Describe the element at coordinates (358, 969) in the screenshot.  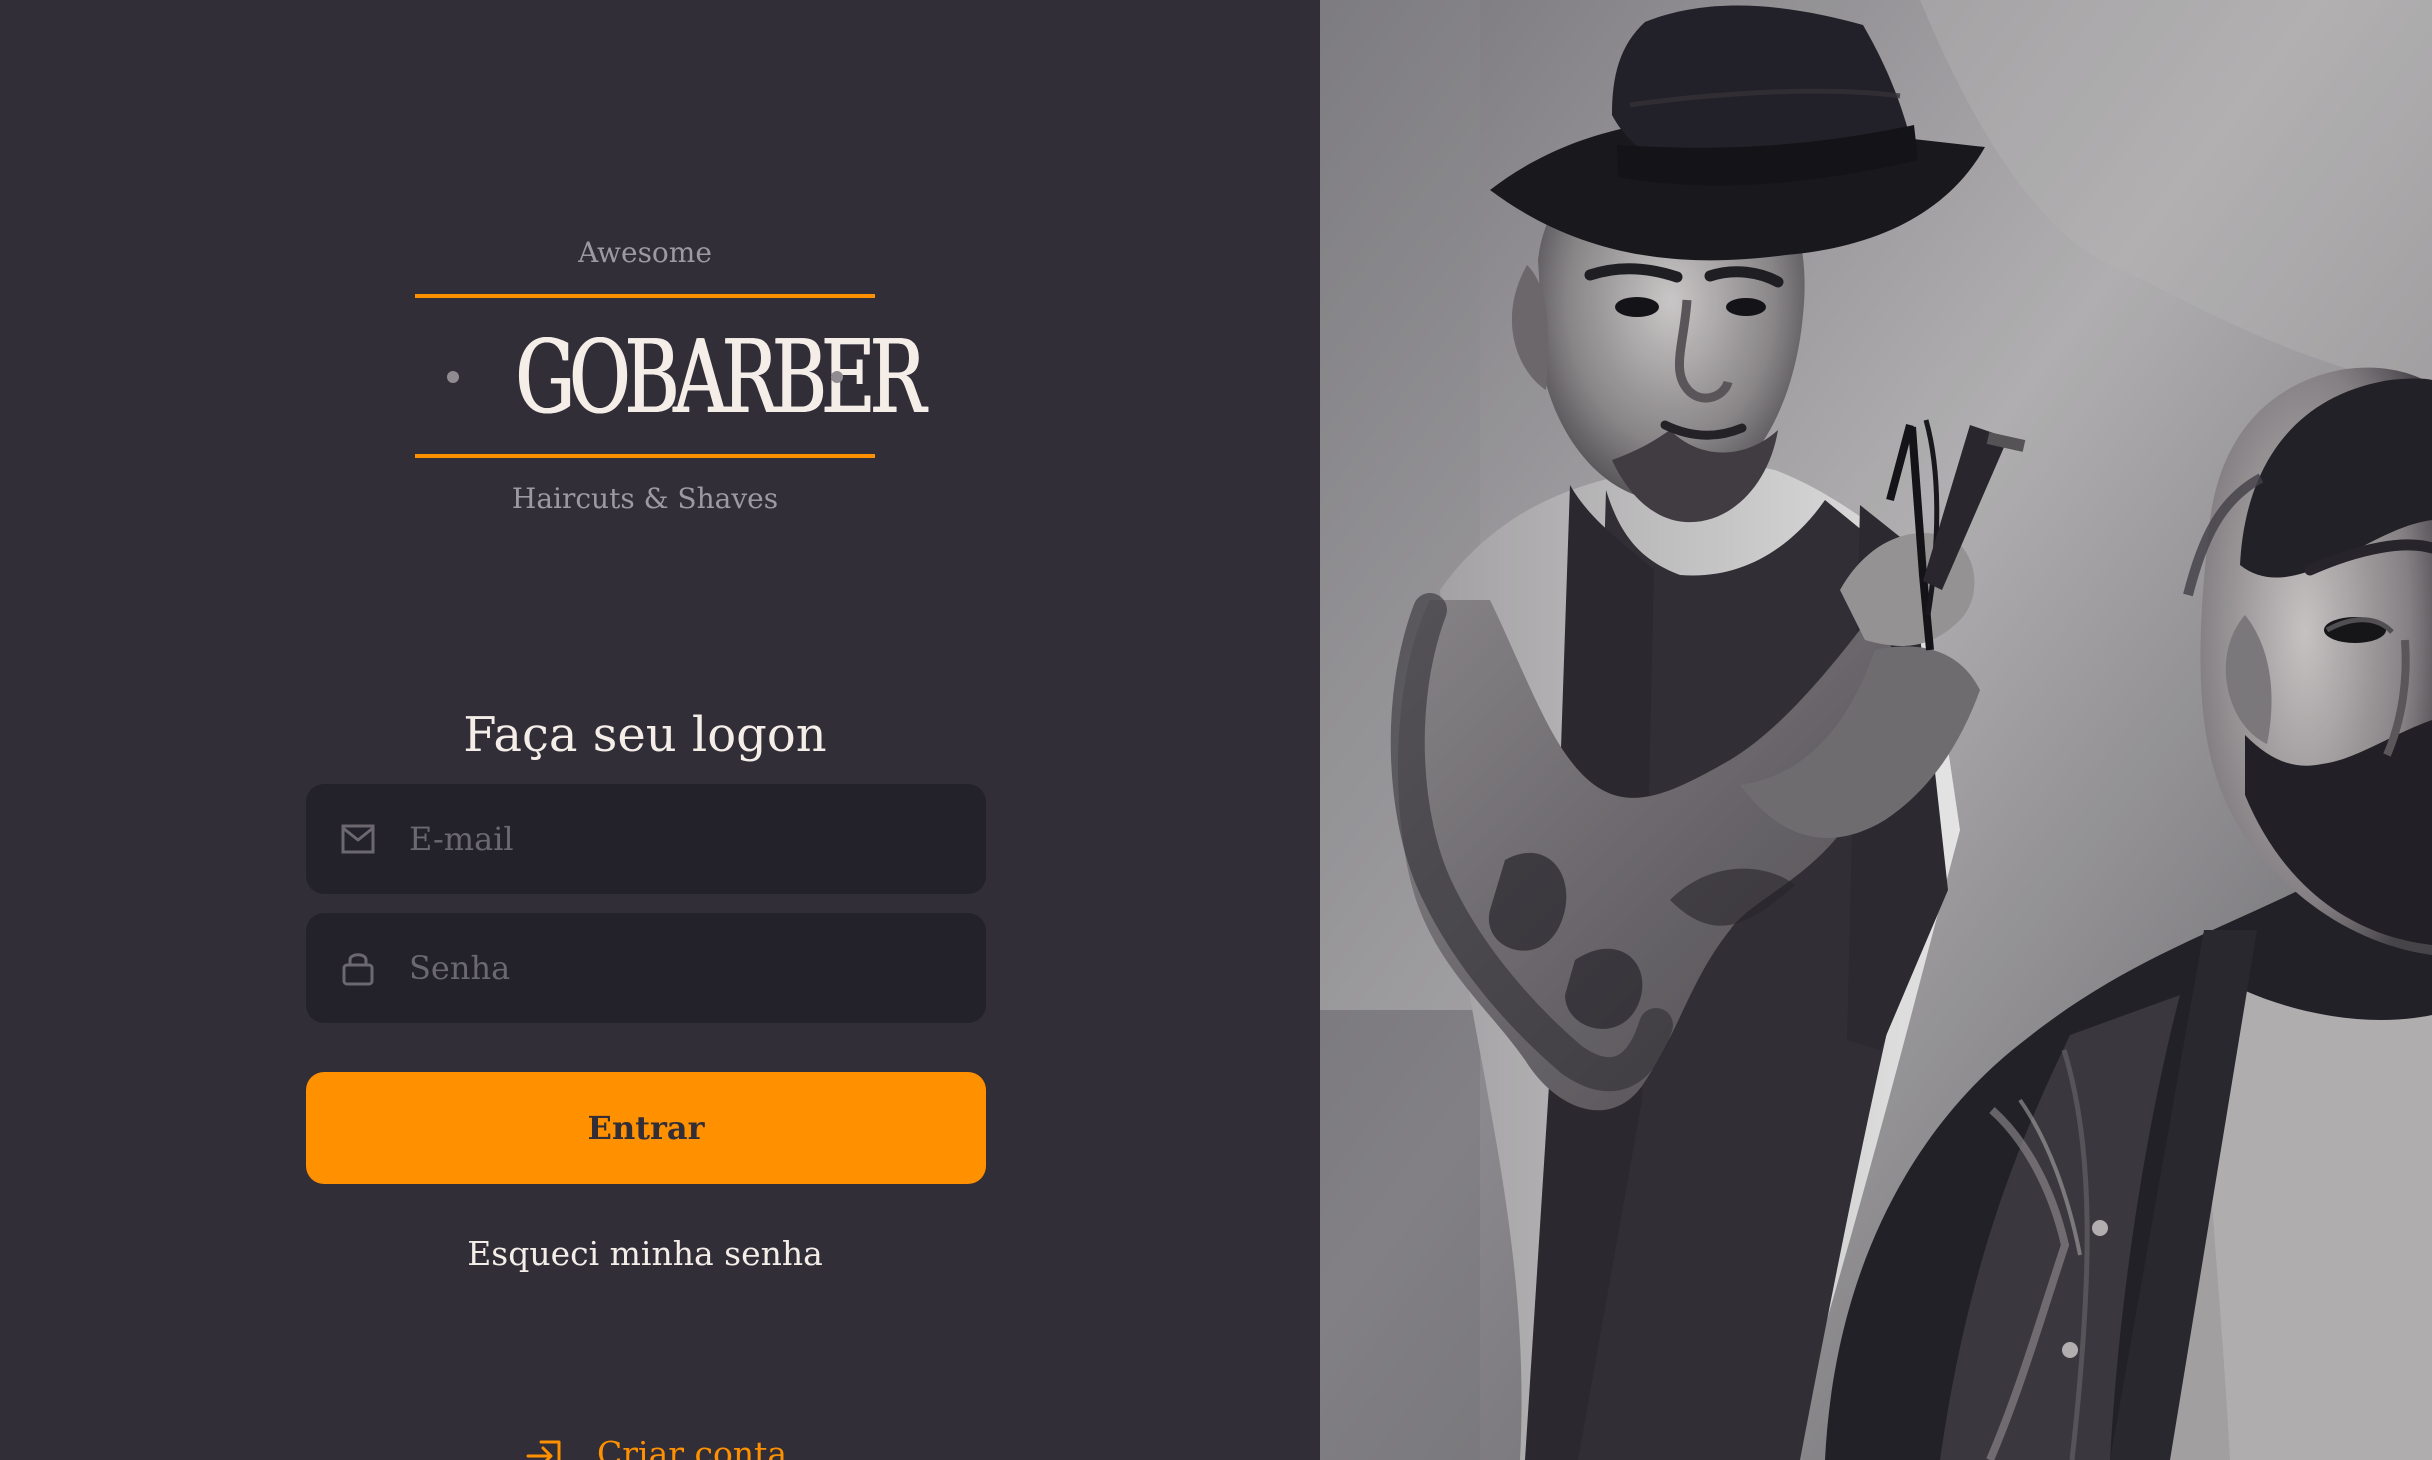
I see `lock-icon` at that location.